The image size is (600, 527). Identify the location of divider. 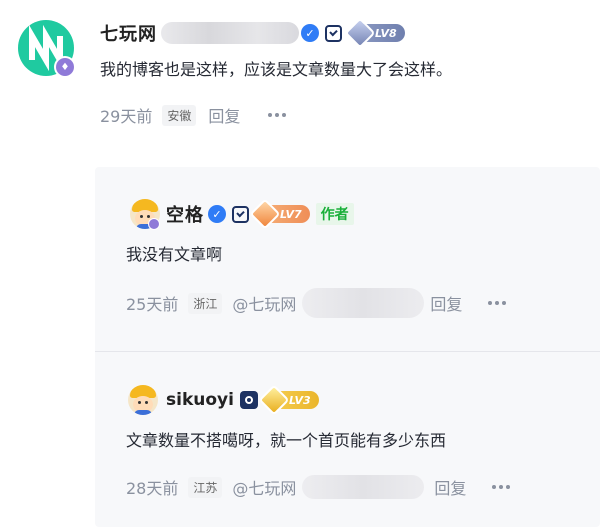
(347, 351).